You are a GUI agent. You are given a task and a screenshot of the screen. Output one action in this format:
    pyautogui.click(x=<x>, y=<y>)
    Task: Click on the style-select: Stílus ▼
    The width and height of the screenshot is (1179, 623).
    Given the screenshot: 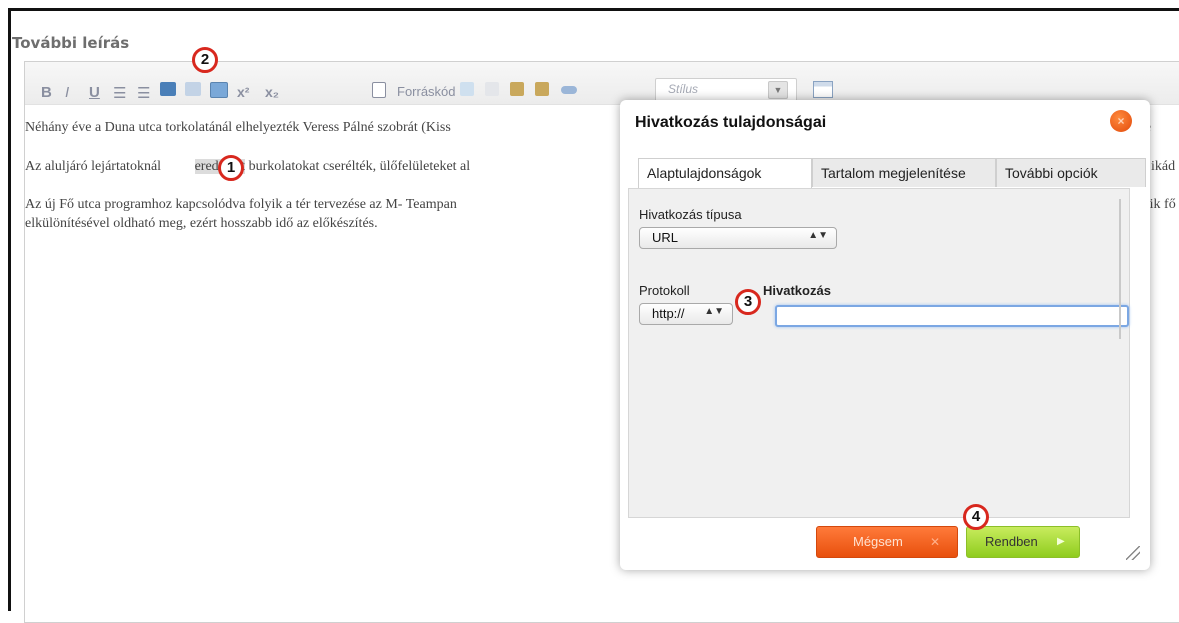 What is the action you would take?
    pyautogui.click(x=726, y=90)
    